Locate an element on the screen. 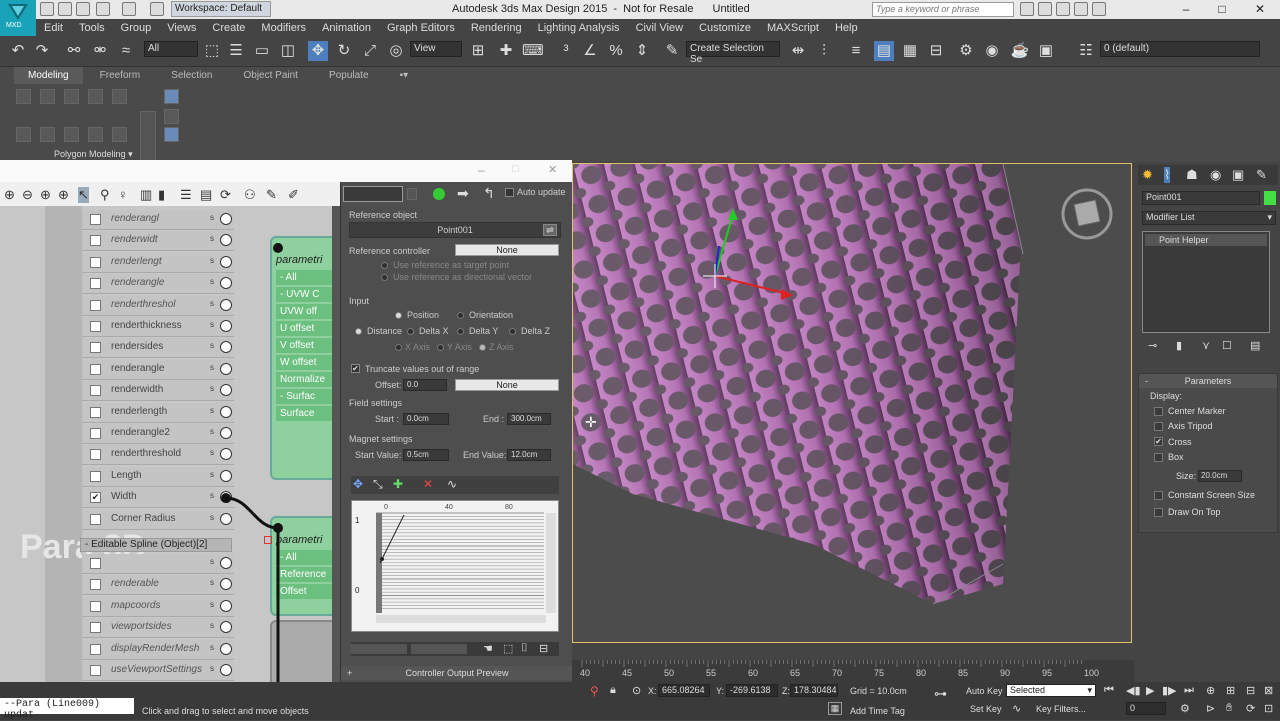 The width and height of the screenshot is (1280, 721). truncate-checkbox: ✔ is located at coordinates (355, 368).